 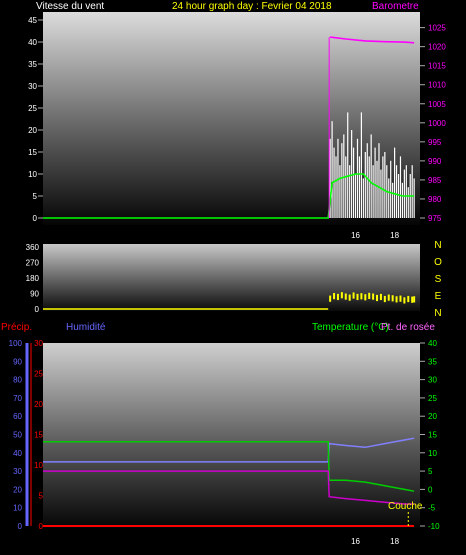 What do you see at coordinates (35, 196) in the screenshot?
I see `wind-tick-label: 5` at bounding box center [35, 196].